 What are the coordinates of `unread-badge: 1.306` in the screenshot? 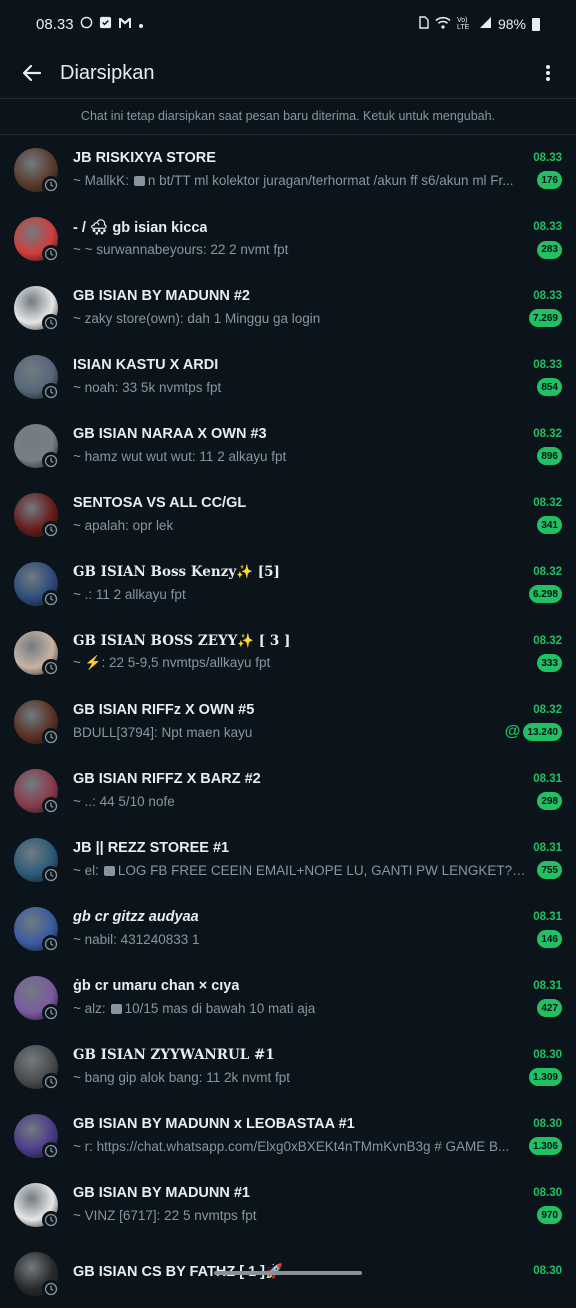 It's located at (545, 1146).